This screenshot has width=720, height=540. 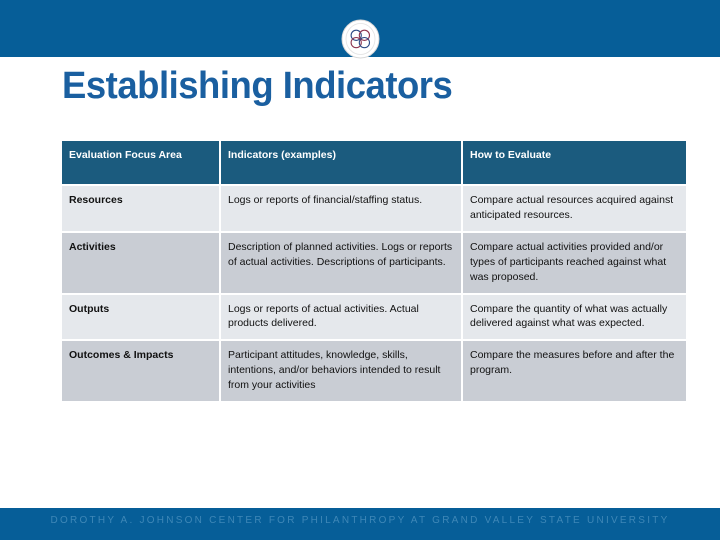 I want to click on column-header-indicators: Indicators (examples), so click(x=341, y=162).